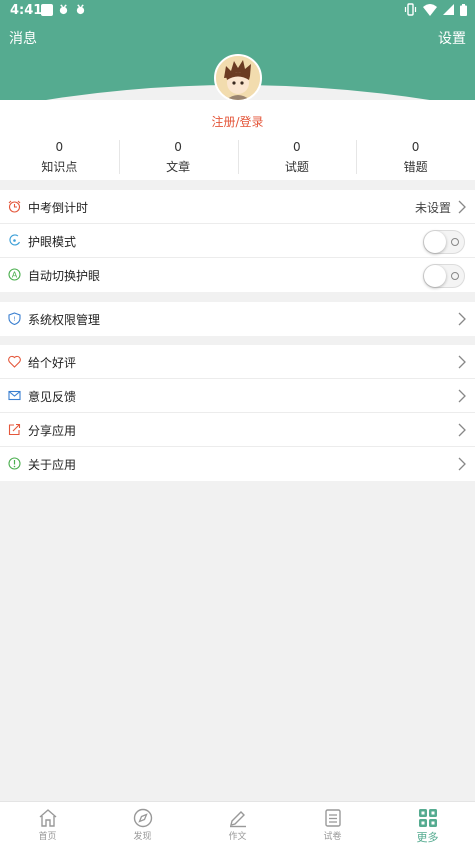 This screenshot has width=475, height=846. What do you see at coordinates (142, 818) in the screenshot?
I see `compass-icon` at bounding box center [142, 818].